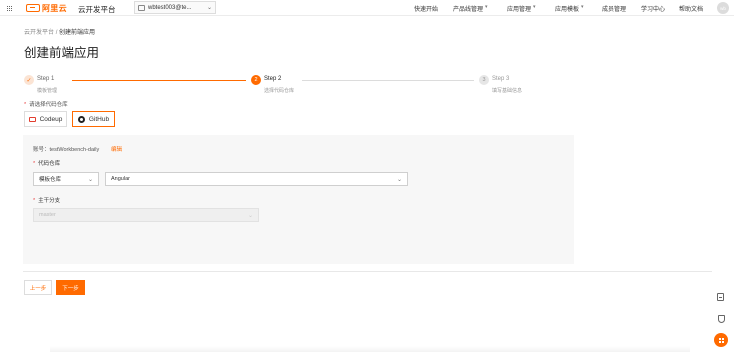  I want to click on step-2-name: Step 2, so click(273, 79).